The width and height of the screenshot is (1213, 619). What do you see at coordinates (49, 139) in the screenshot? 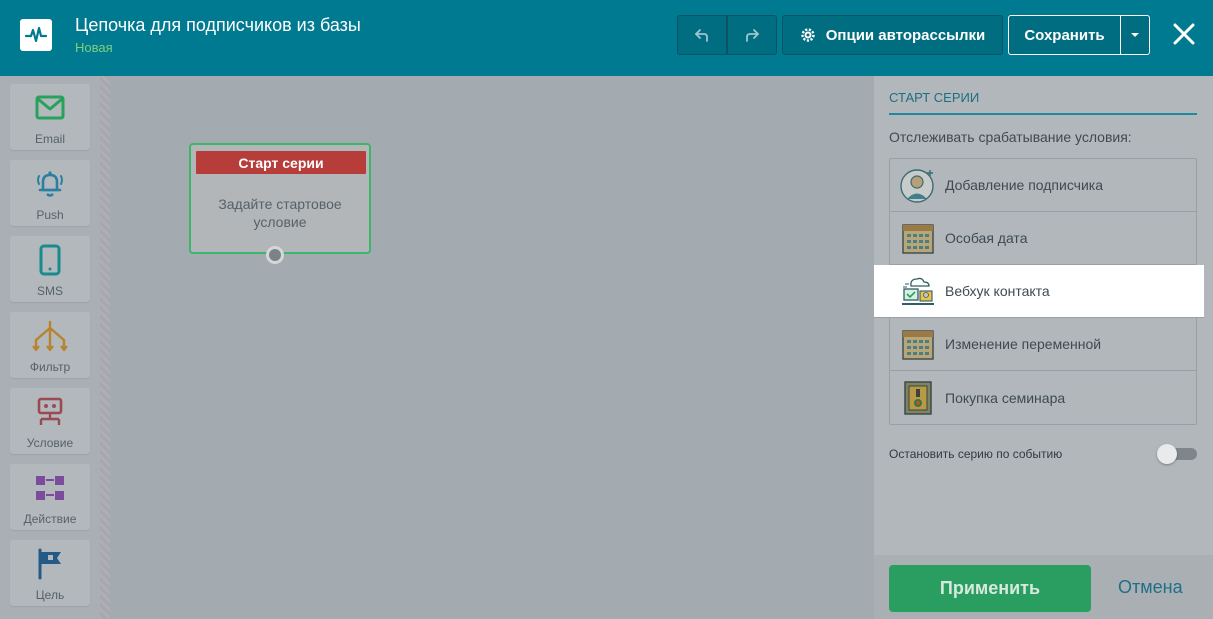
I see `tool-label: Email` at bounding box center [49, 139].